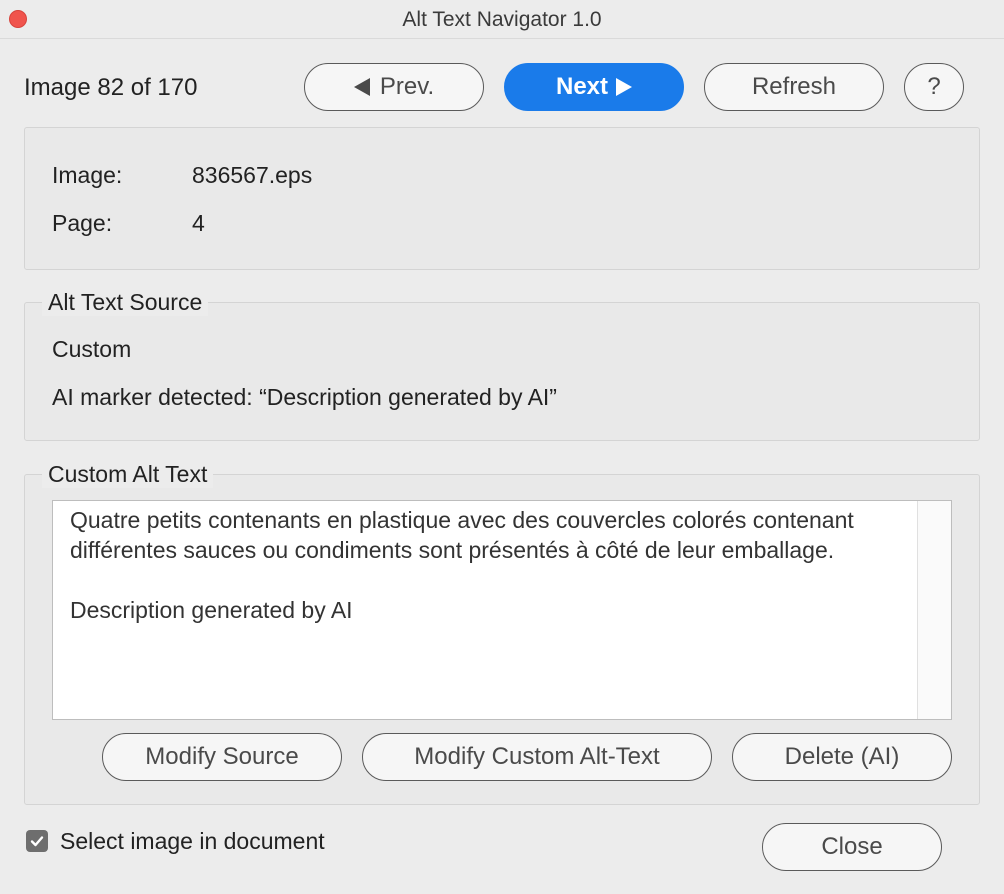 The width and height of the screenshot is (1004, 894). I want to click on delete-ai-label: Delete (AI), so click(842, 756).